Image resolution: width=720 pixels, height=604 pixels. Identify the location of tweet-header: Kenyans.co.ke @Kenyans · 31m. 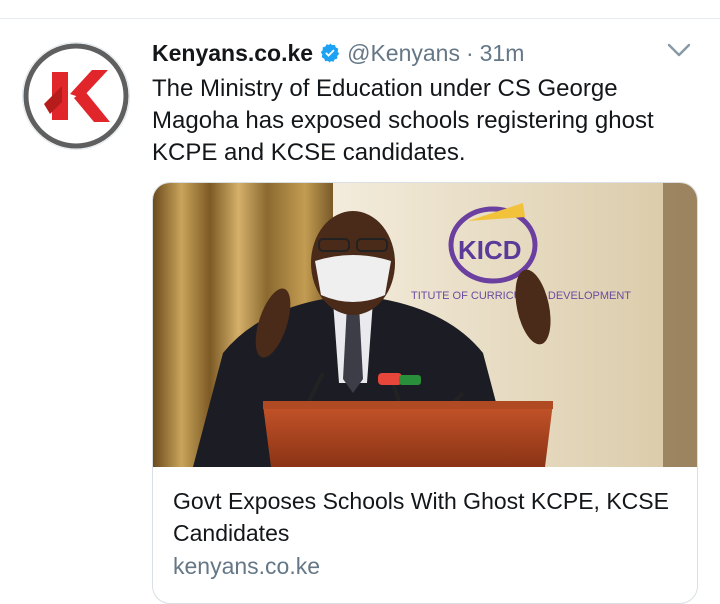
(338, 53).